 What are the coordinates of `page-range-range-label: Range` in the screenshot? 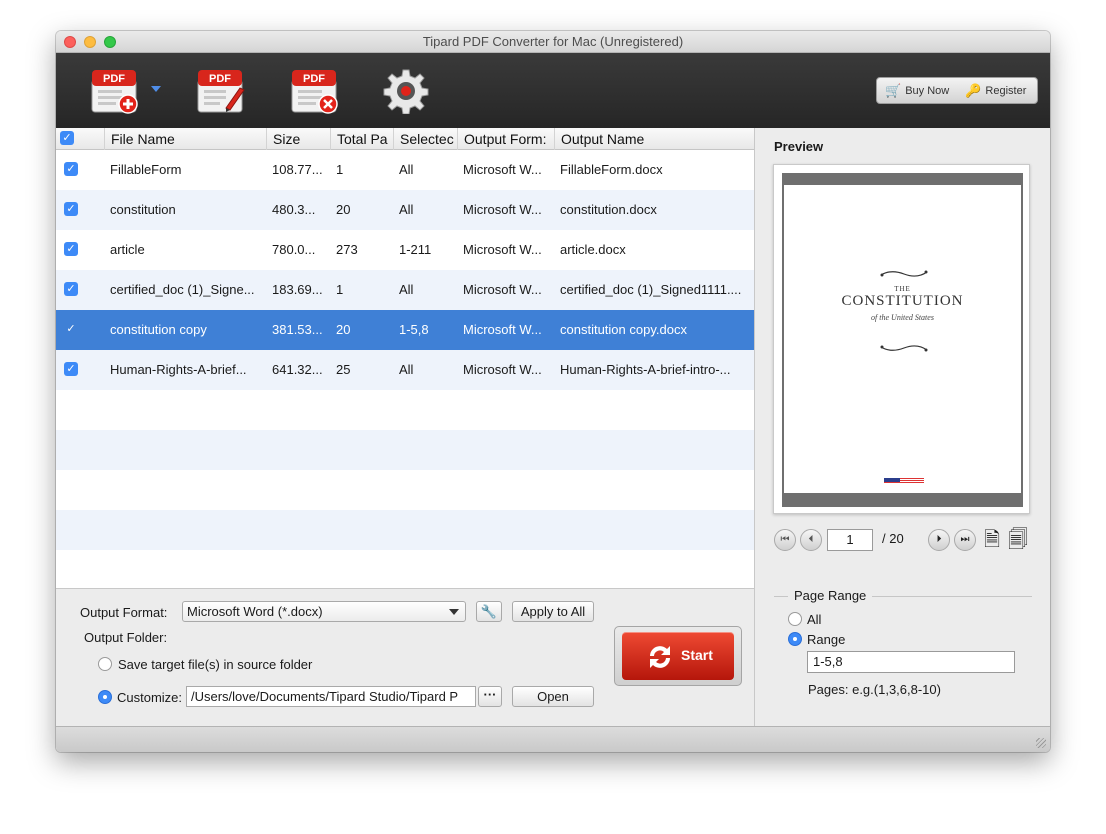 It's located at (826, 639).